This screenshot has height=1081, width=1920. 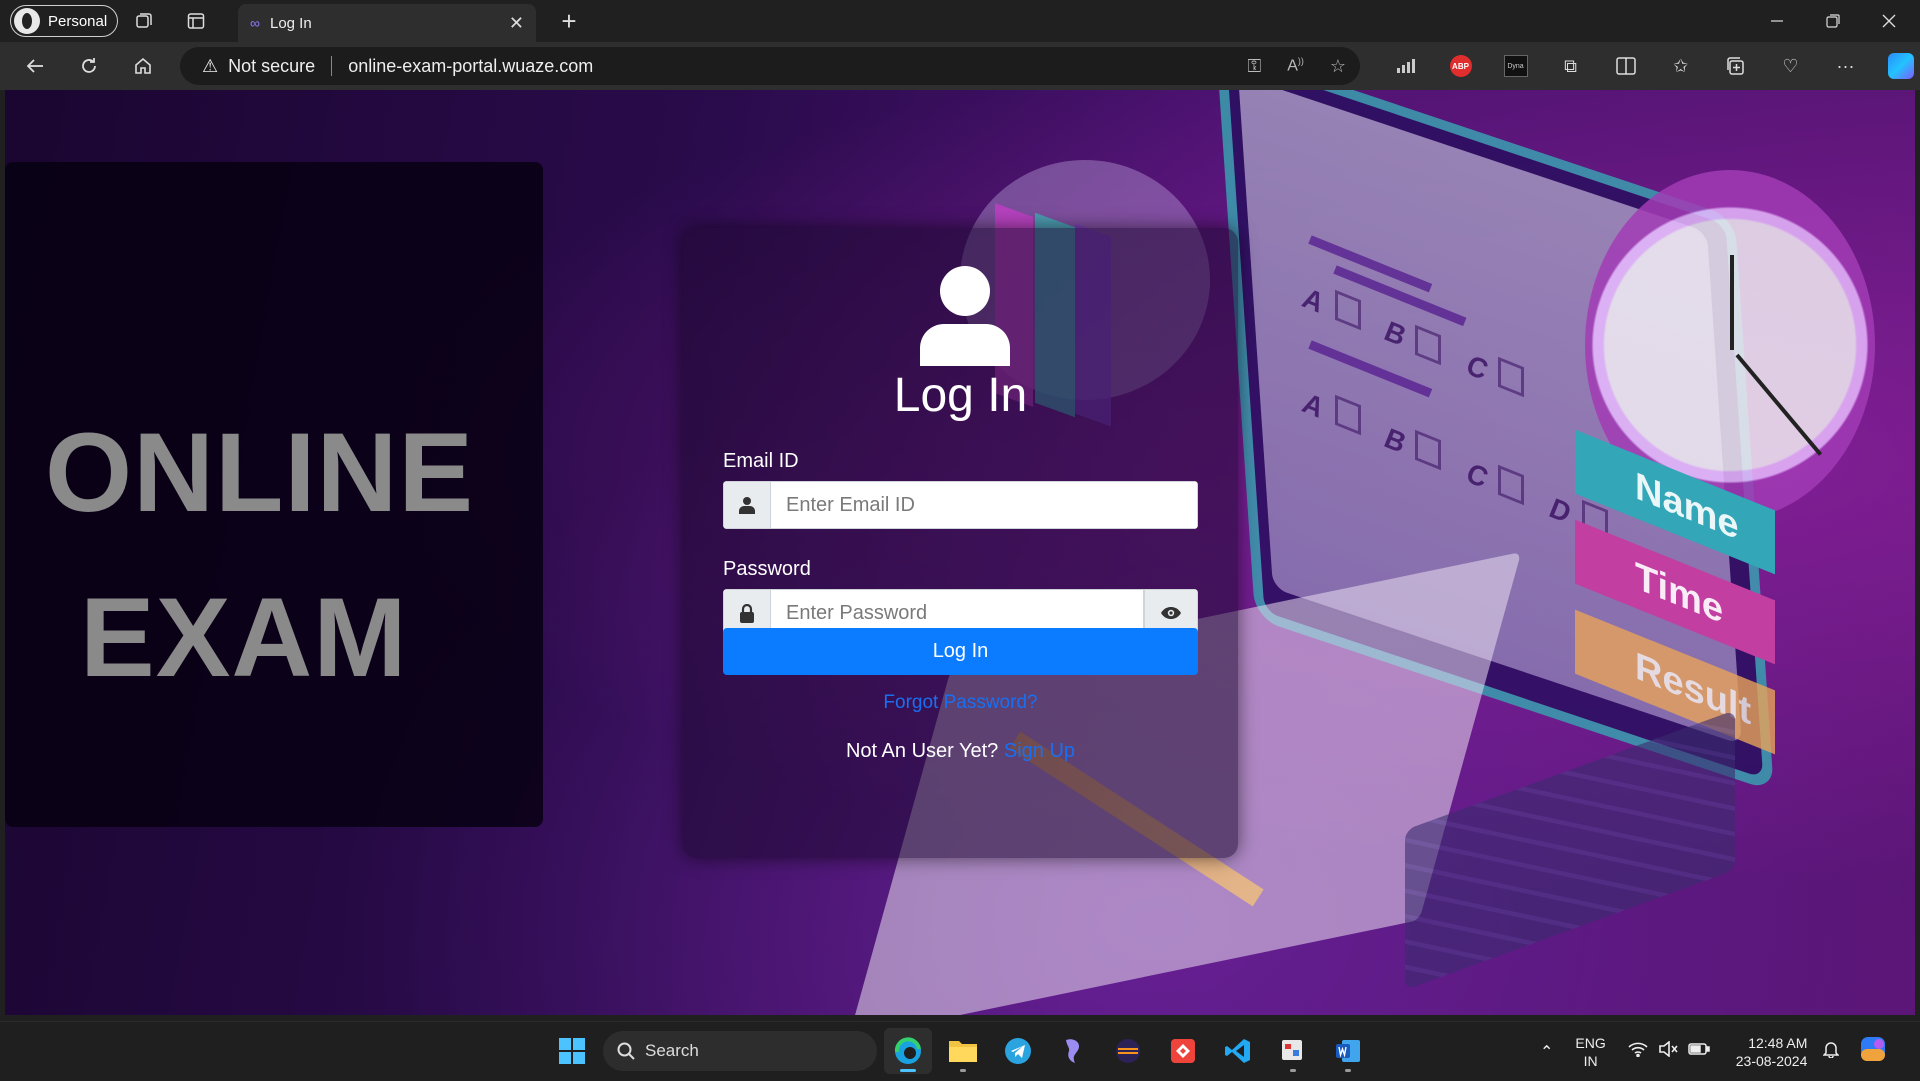 I want to click on language-indicator: ENG IN, so click(x=1590, y=1052).